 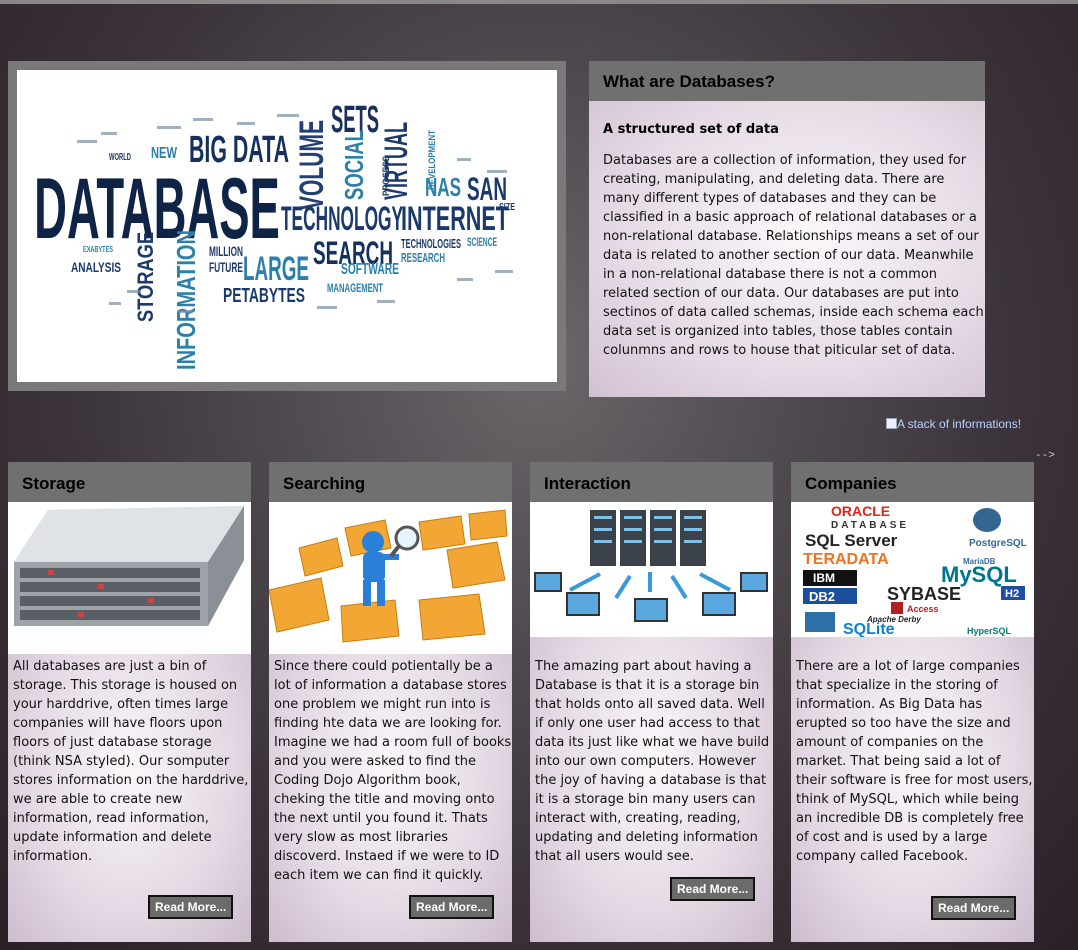 I want to click on cloud-word: MANAGEMENT, so click(x=355, y=288).